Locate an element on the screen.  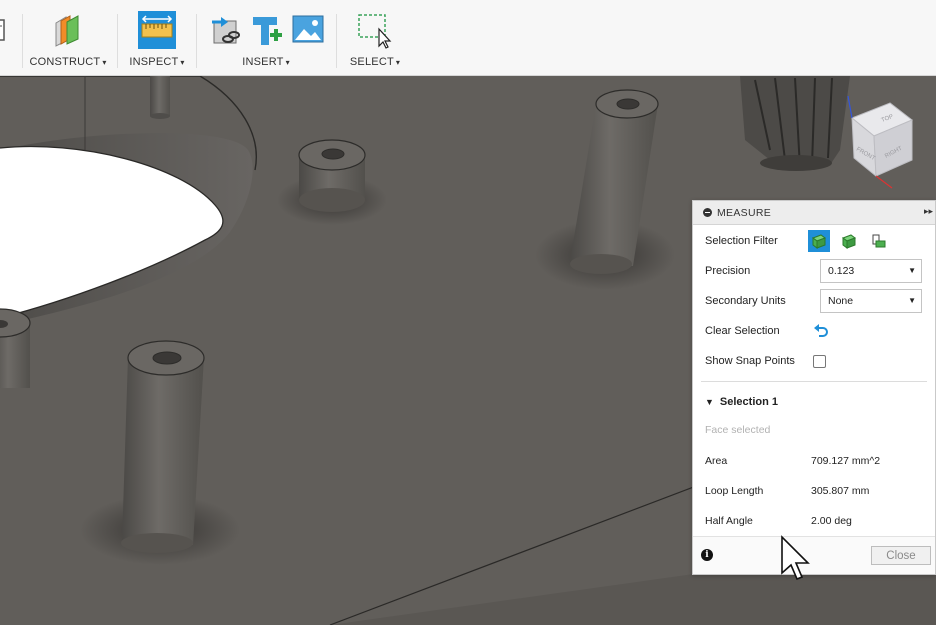
show-snap-points-row: Show Snap Points is located at coordinates (820, 361).